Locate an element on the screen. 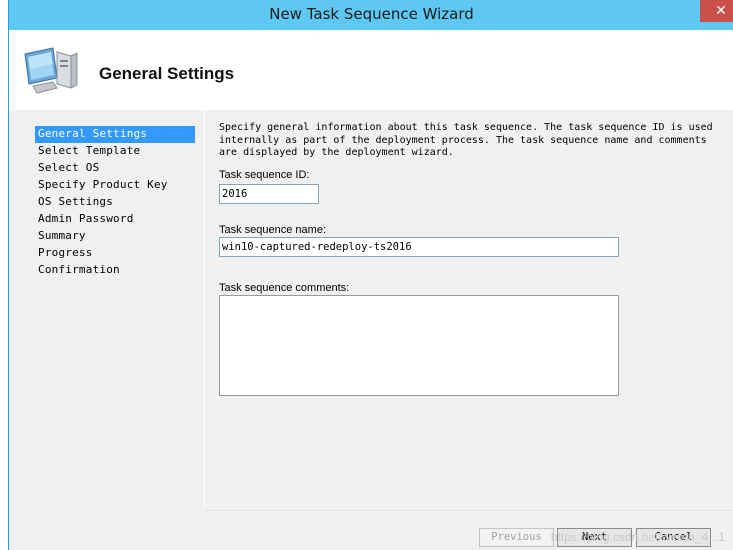 This screenshot has width=733, height=550. footer-divider is located at coordinates (468, 510).